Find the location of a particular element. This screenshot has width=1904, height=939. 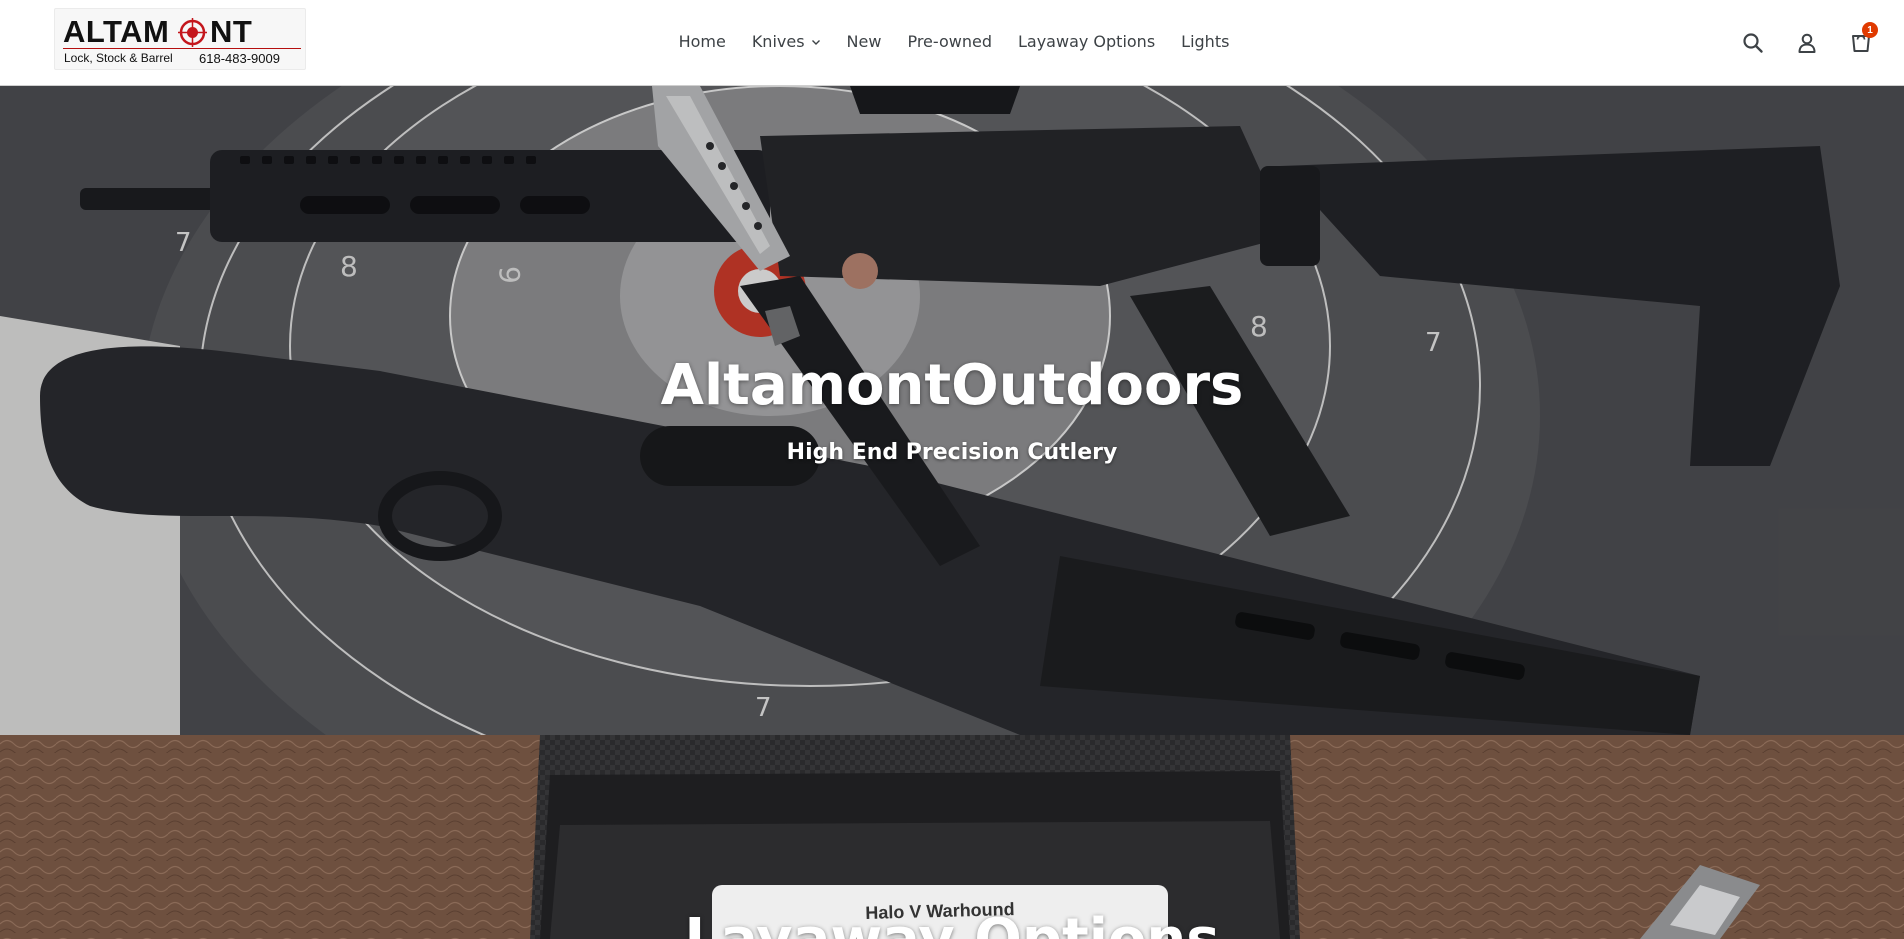

nav-home: Home is located at coordinates (702, 42).